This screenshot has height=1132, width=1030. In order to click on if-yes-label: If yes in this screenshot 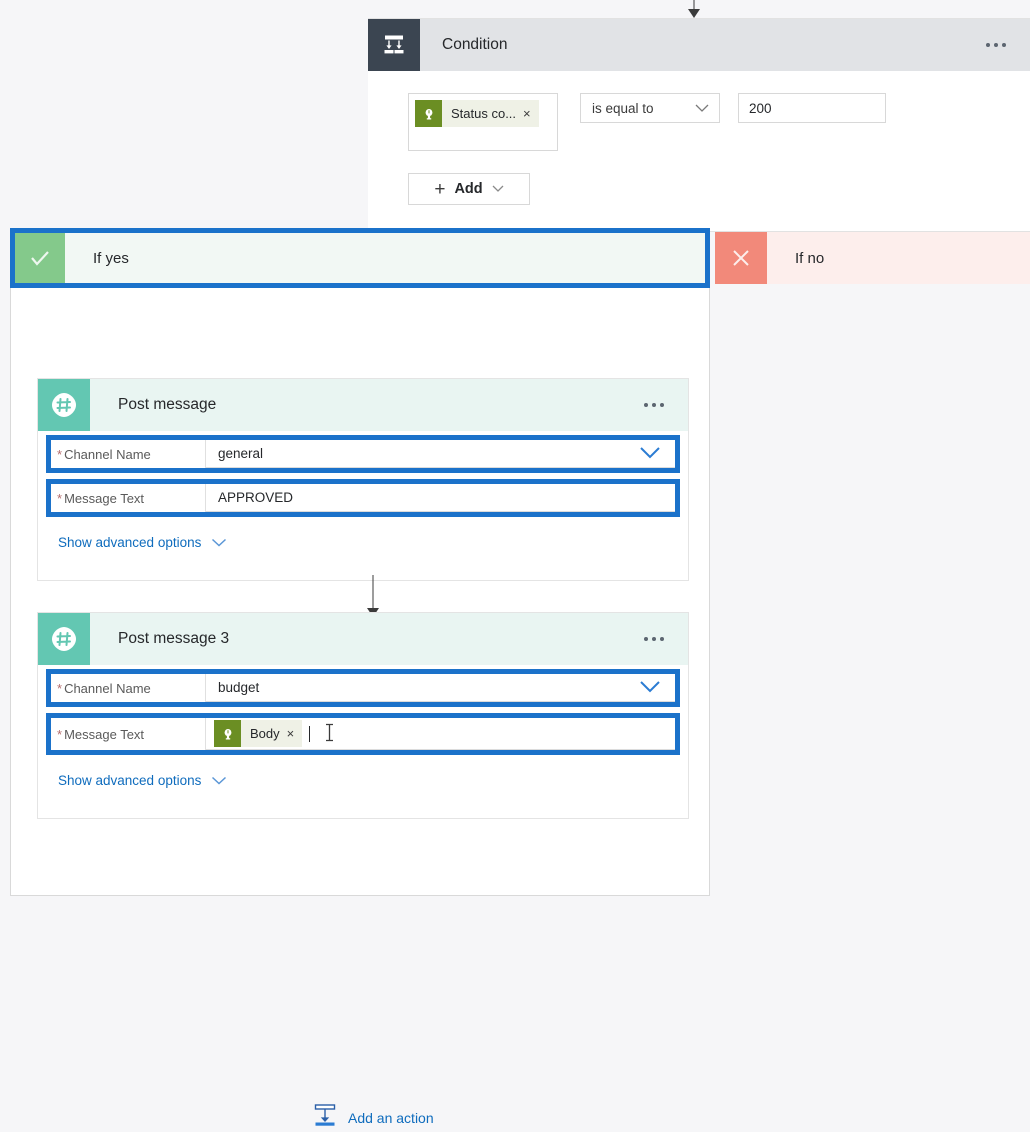, I will do `click(111, 258)`.